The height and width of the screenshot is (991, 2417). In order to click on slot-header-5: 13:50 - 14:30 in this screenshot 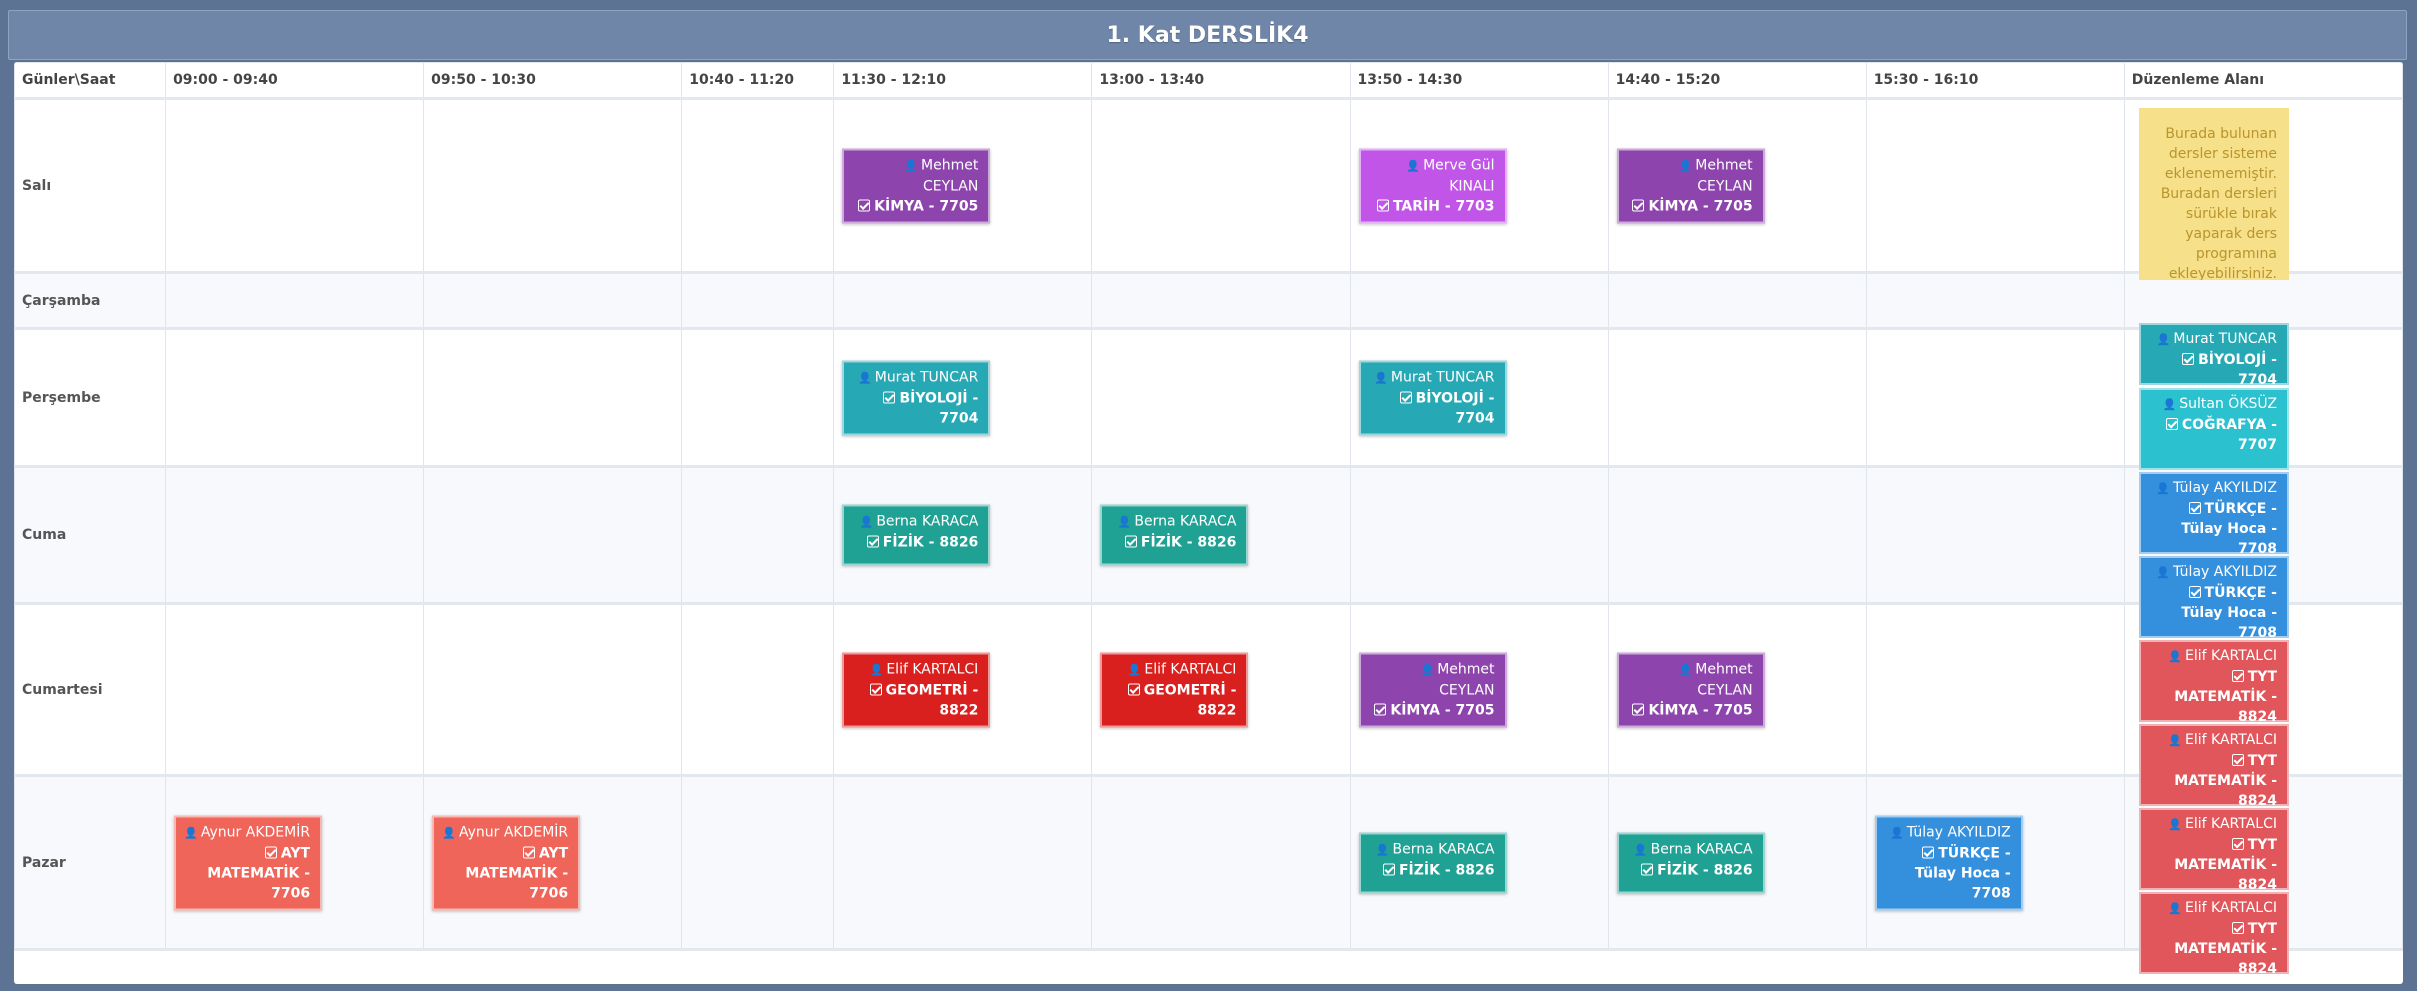, I will do `click(1479, 81)`.